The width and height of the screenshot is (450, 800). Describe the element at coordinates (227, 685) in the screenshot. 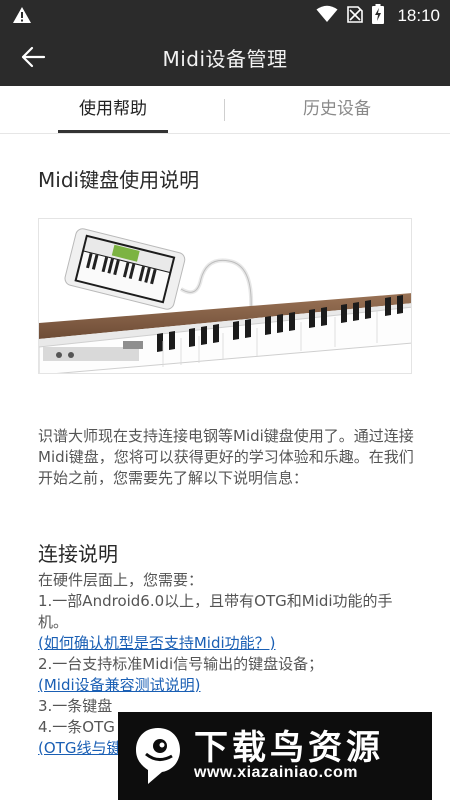

I see `midi-compat-test-link: (Midi设备兼容测试说明)` at that location.